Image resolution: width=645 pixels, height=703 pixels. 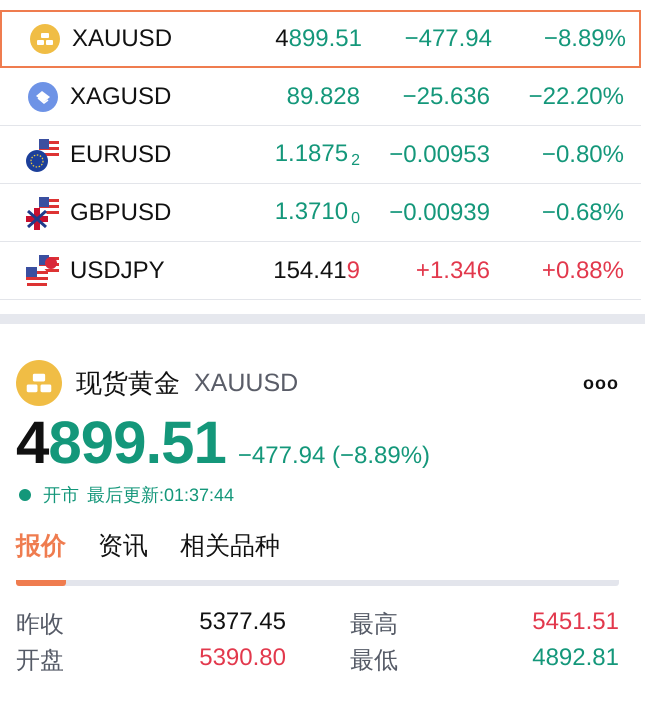 What do you see at coordinates (374, 625) in the screenshot?
I see `stat-label: 最高` at bounding box center [374, 625].